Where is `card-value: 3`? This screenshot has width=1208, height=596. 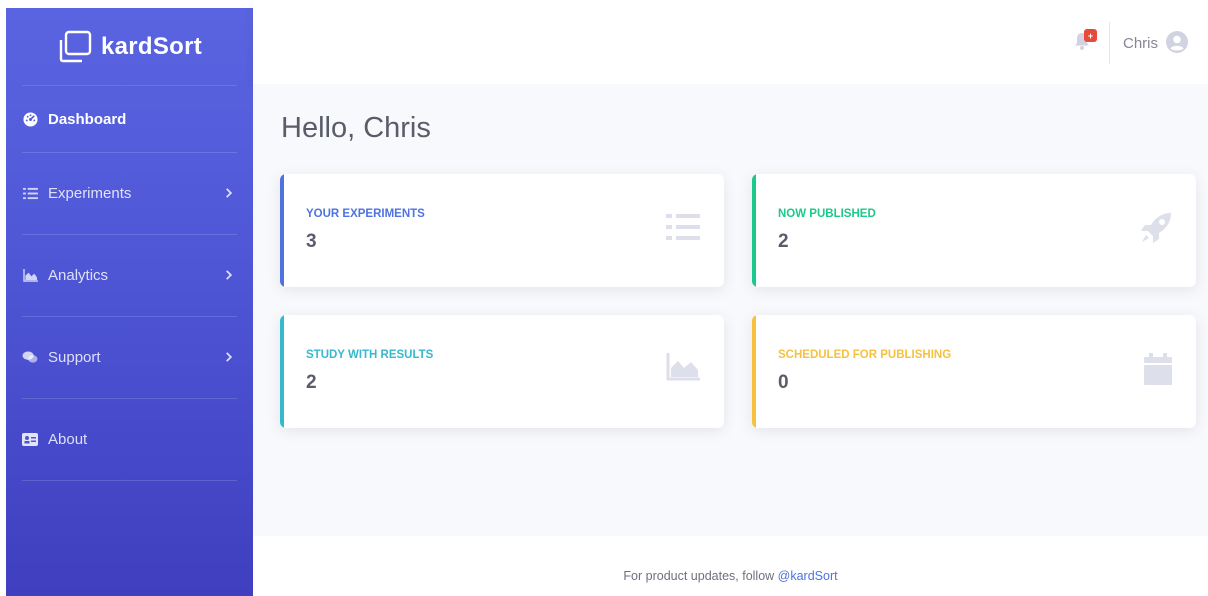
card-value: 3 is located at coordinates (311, 241).